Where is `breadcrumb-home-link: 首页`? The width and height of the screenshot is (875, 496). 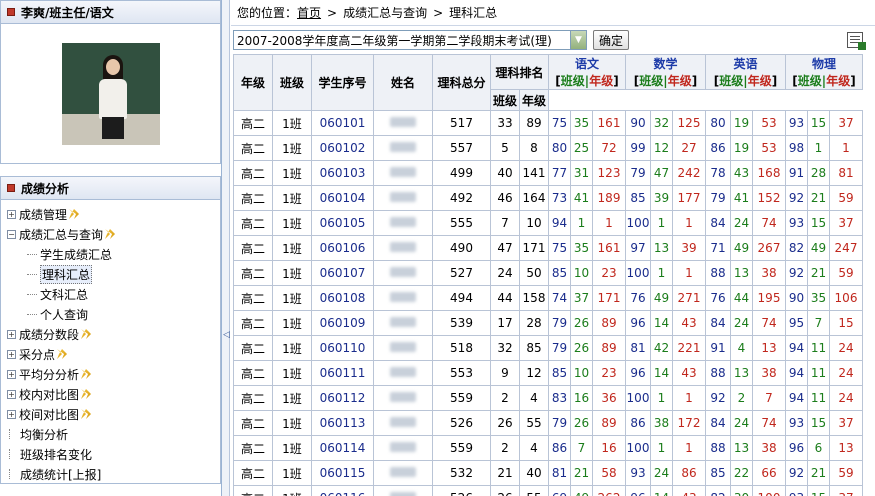
breadcrumb-home-link: 首页 is located at coordinates (309, 12).